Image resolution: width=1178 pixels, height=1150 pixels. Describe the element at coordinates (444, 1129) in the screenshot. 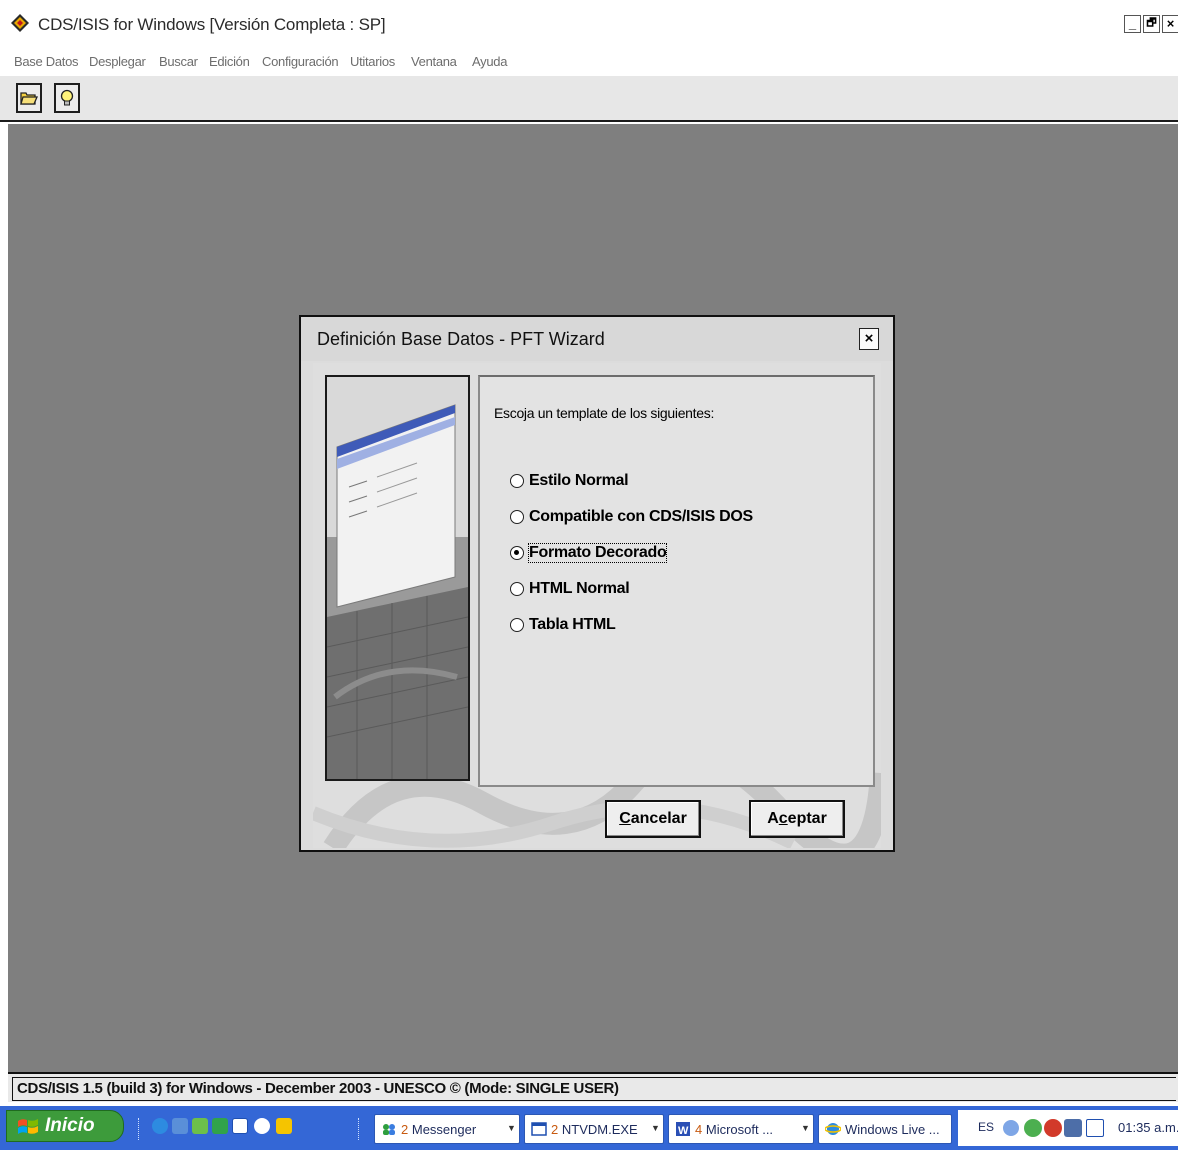

I see `task-name: Messenger` at that location.